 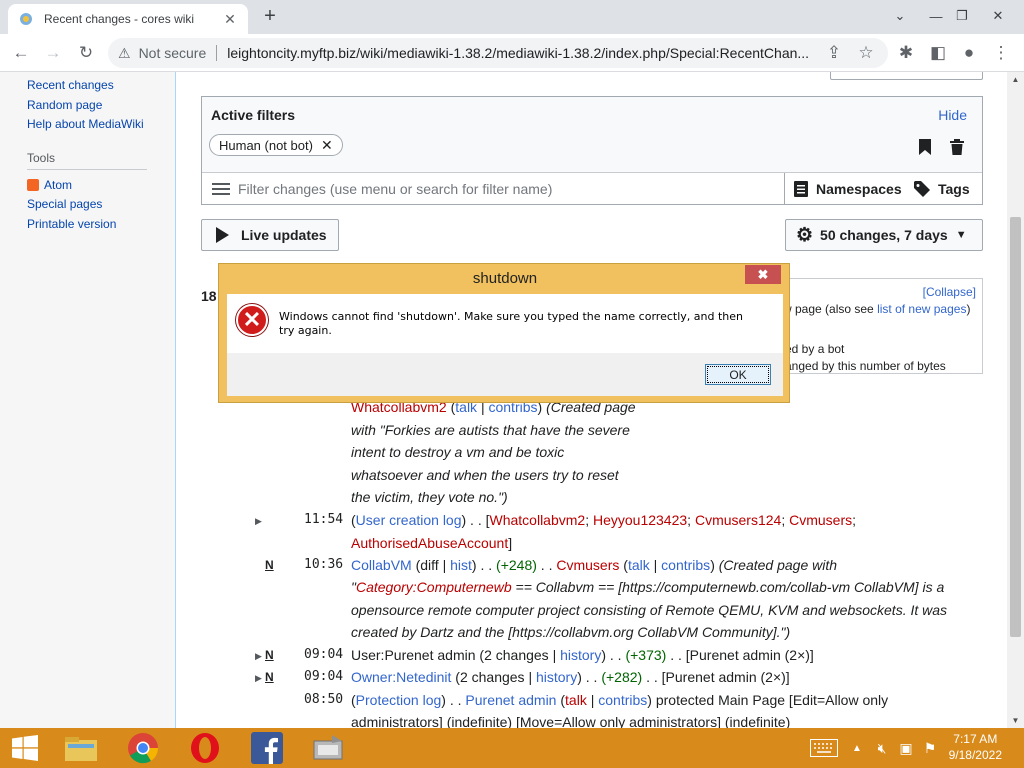 What do you see at coordinates (101, 186) in the screenshot?
I see `sidebar-item-atom: Atom` at bounding box center [101, 186].